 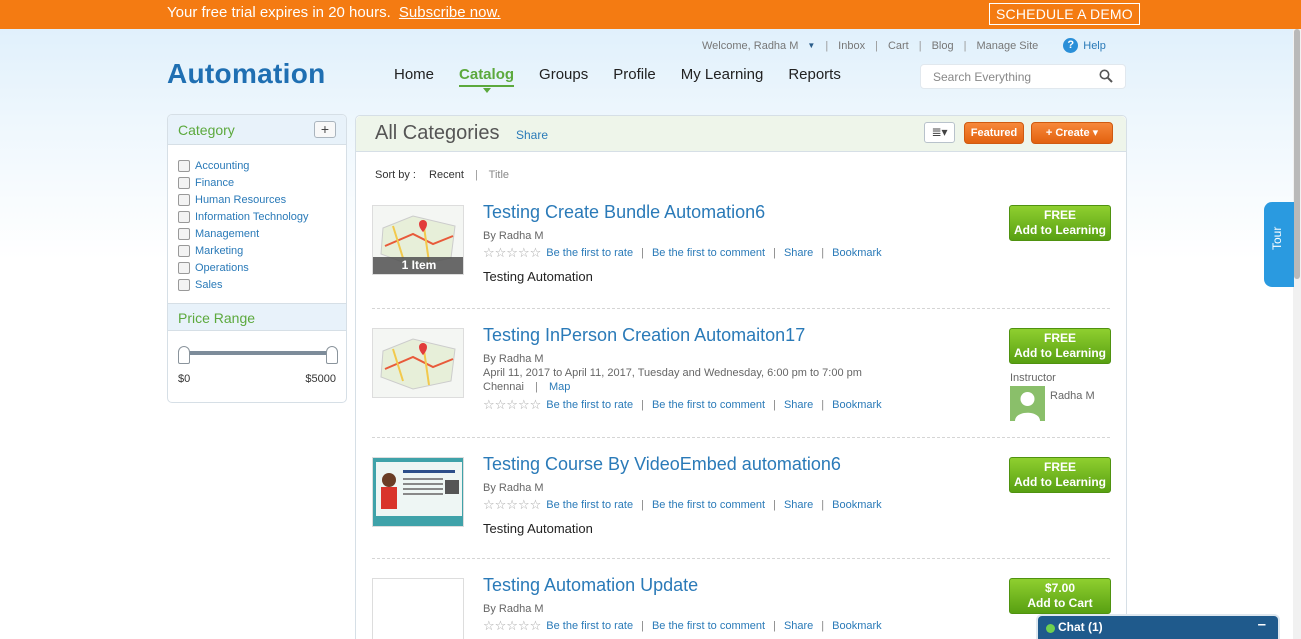 What do you see at coordinates (240, 200) in the screenshot?
I see `category-label: Human Resources` at bounding box center [240, 200].